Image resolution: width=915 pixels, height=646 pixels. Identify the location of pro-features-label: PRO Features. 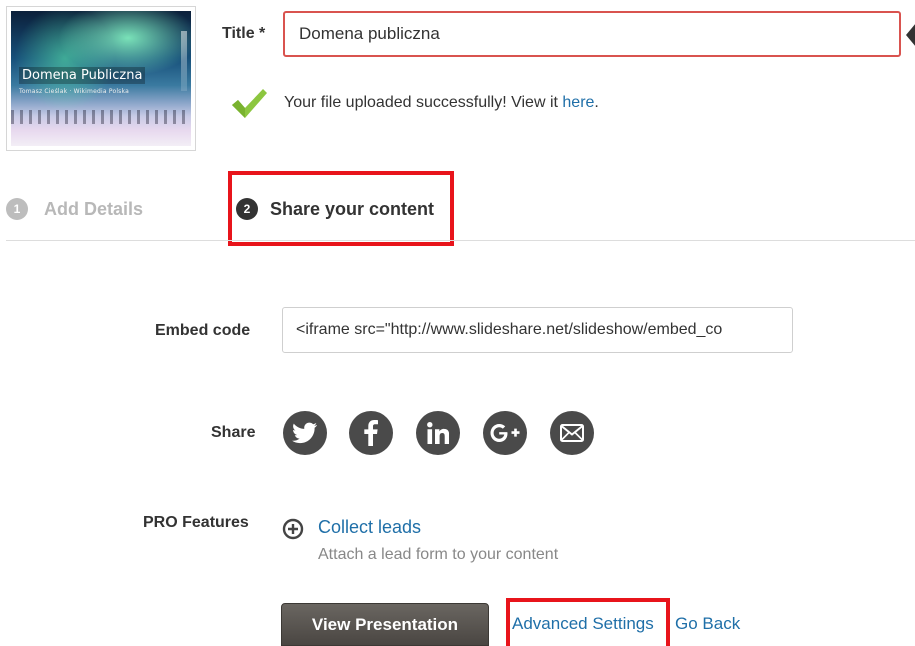
(196, 522).